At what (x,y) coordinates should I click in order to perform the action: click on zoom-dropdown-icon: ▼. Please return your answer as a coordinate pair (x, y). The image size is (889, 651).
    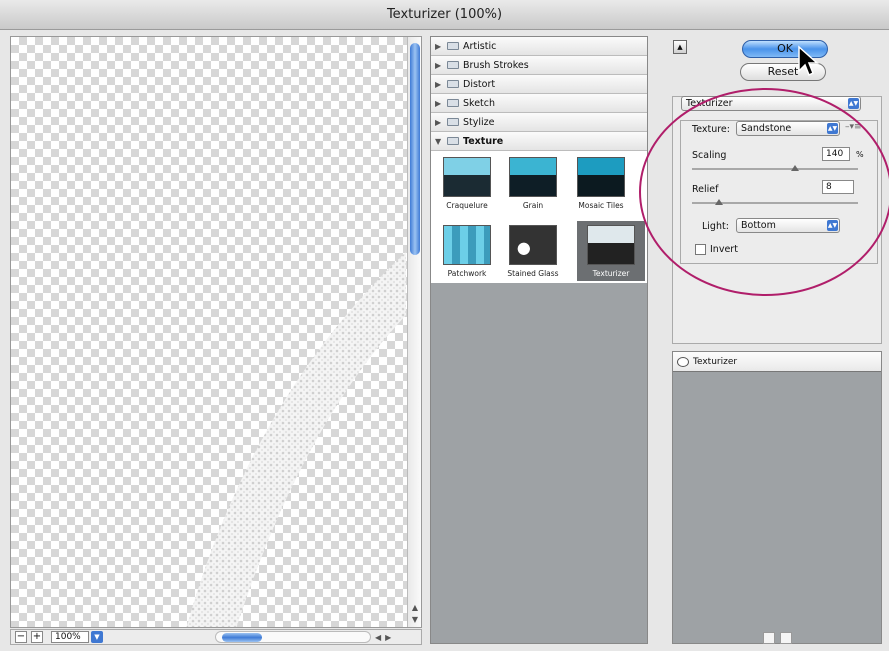
    Looking at the image, I should click on (97, 637).